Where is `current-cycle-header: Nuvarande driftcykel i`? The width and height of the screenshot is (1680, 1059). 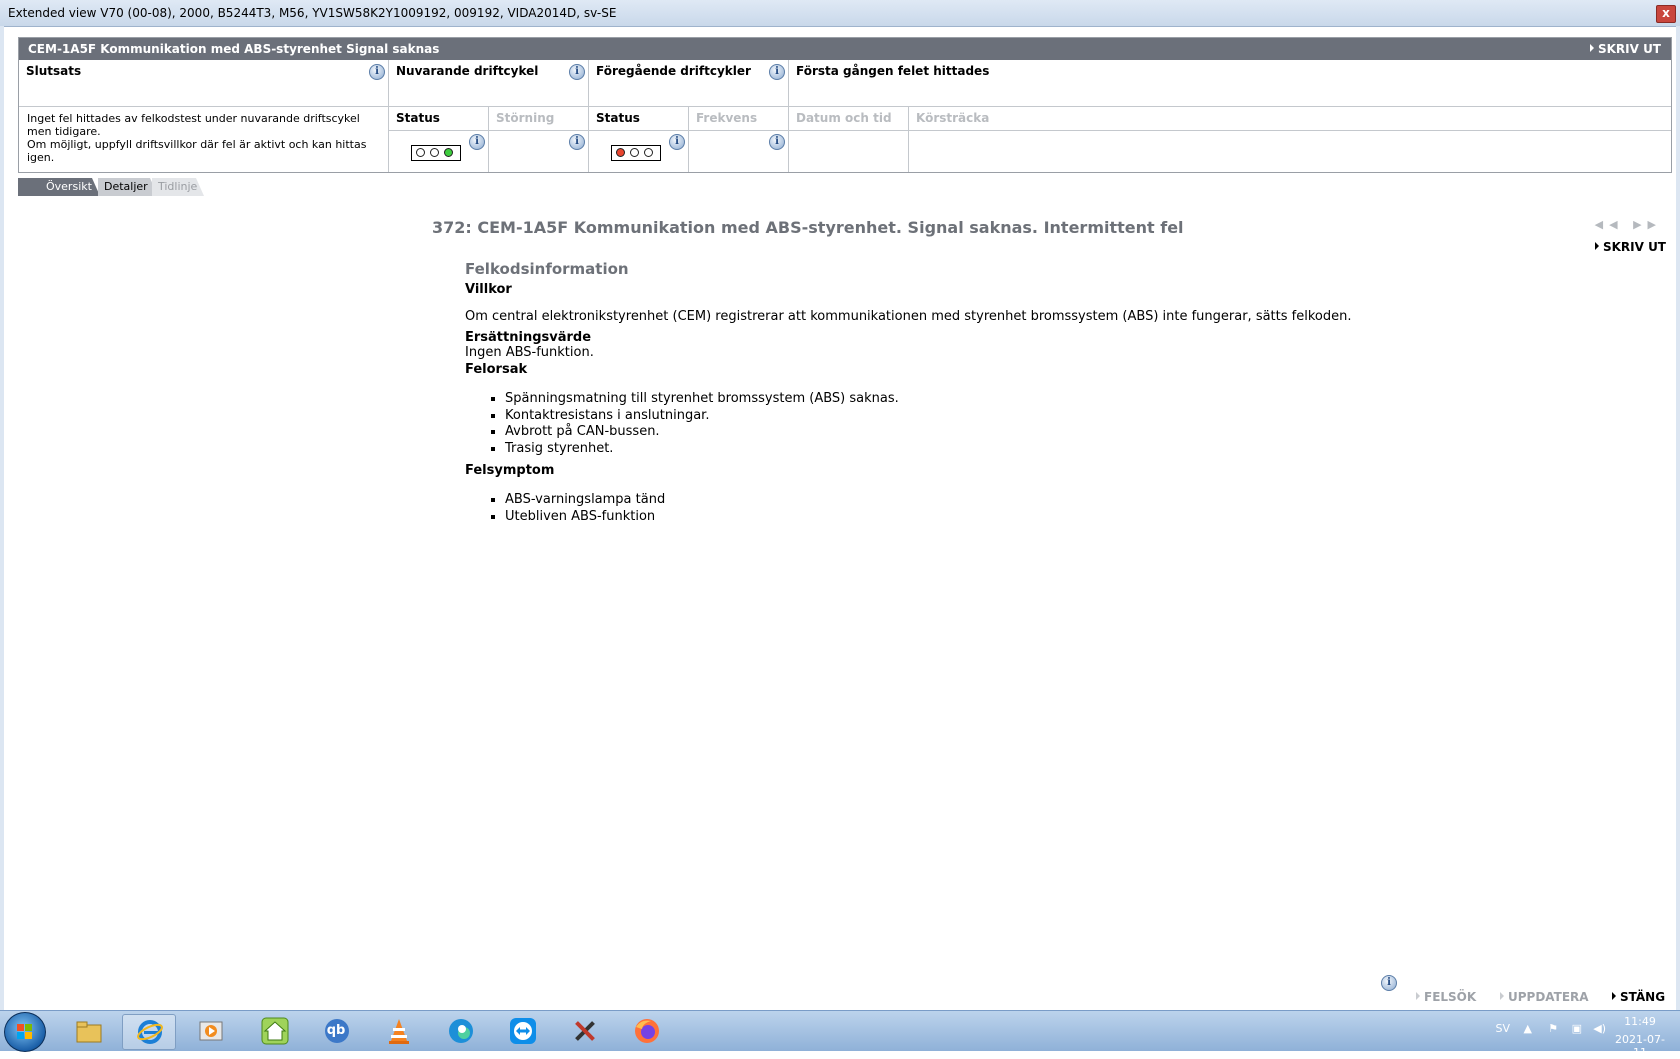
current-cycle-header: Nuvarande driftcykel i is located at coordinates (489, 83).